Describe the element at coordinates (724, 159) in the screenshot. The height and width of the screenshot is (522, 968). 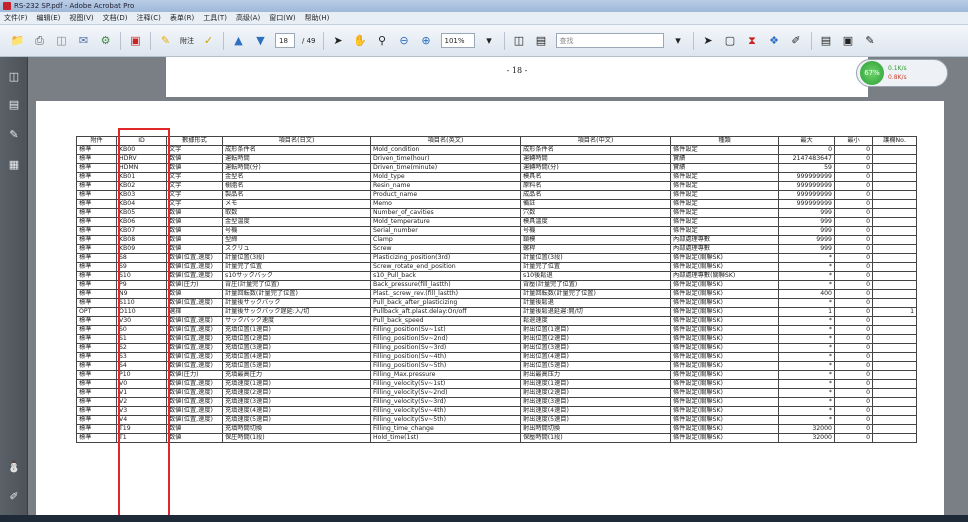
I see `cell-category: 實績` at that location.